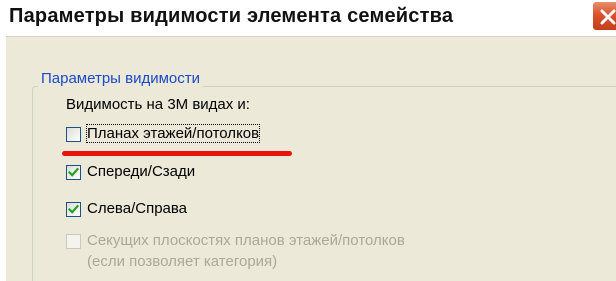 The image size is (616, 281). Describe the element at coordinates (177, 153) in the screenshot. I see `red-annotation-underline` at that location.